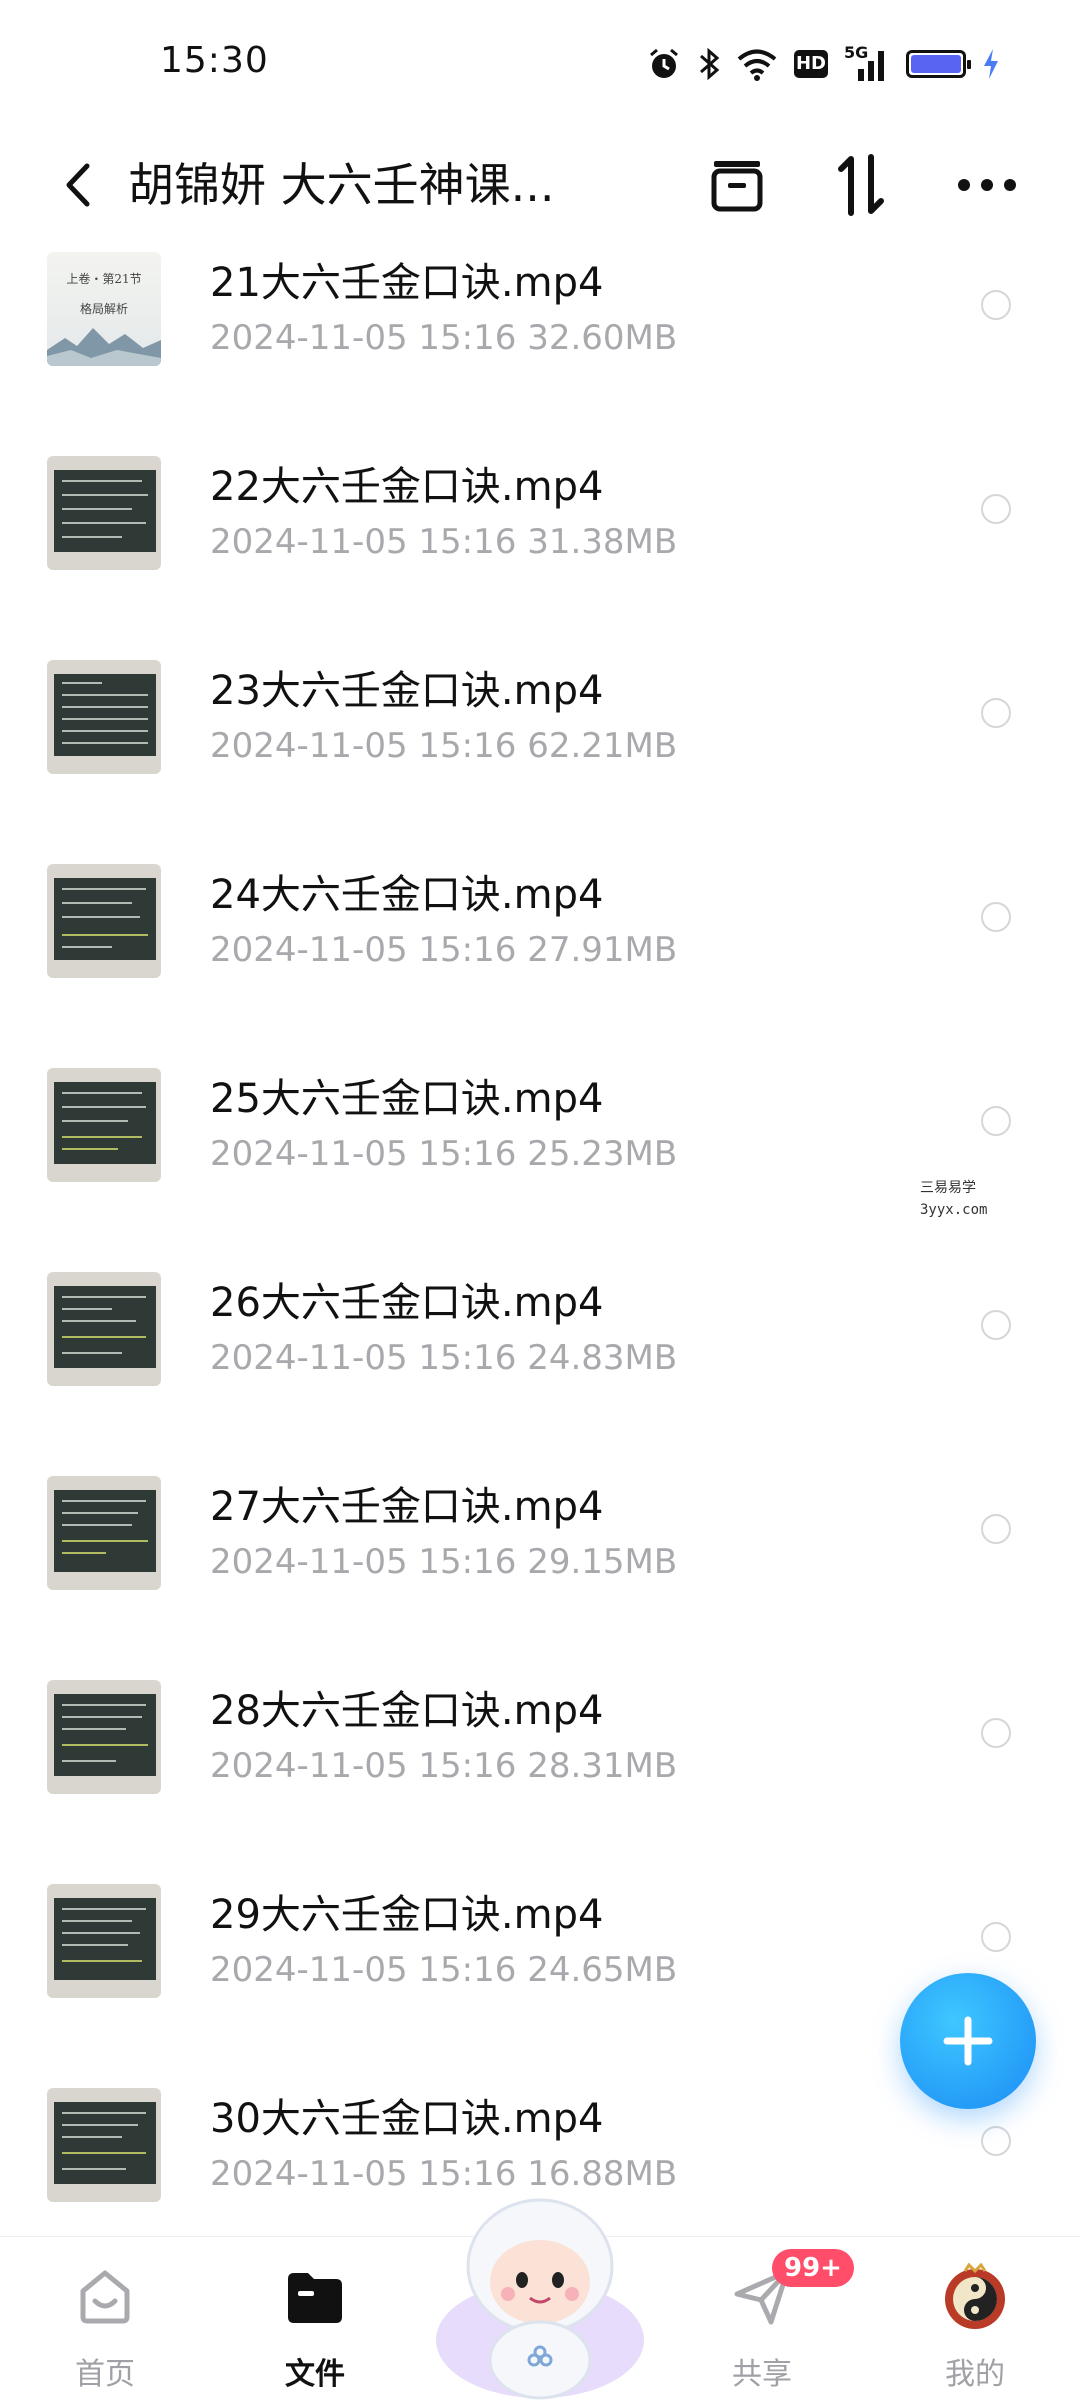  I want to click on file-name: 26大六壬金口诀.mp4, so click(407, 1303).